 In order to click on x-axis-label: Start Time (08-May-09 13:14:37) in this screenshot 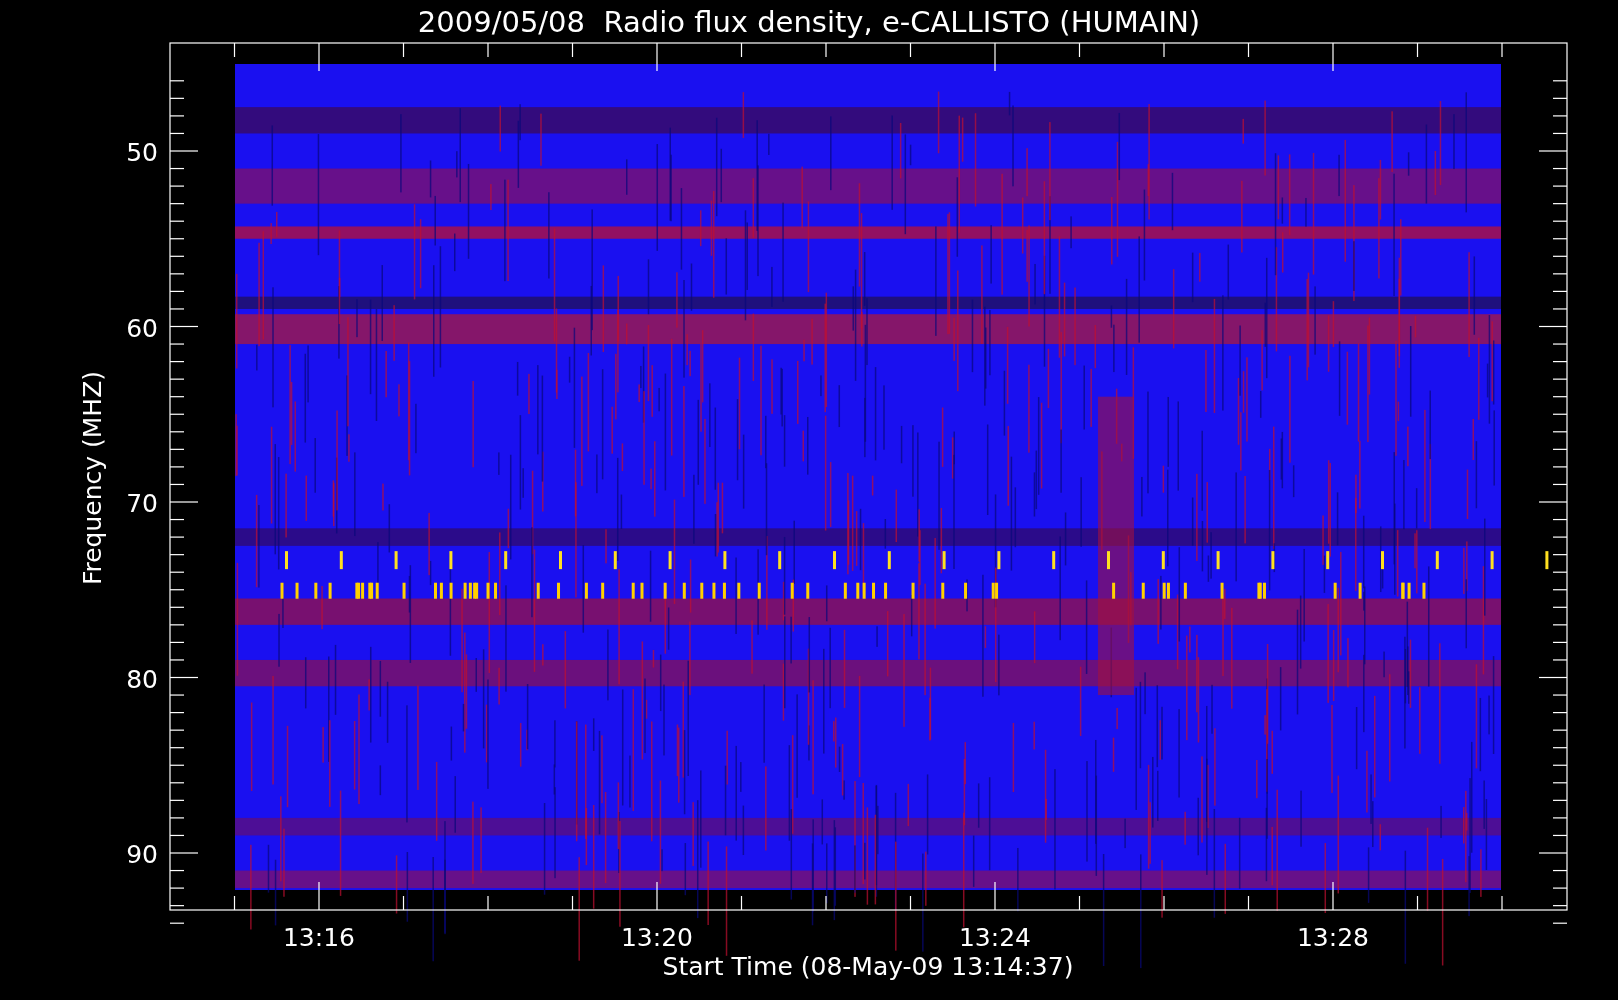, I will do `click(868, 966)`.